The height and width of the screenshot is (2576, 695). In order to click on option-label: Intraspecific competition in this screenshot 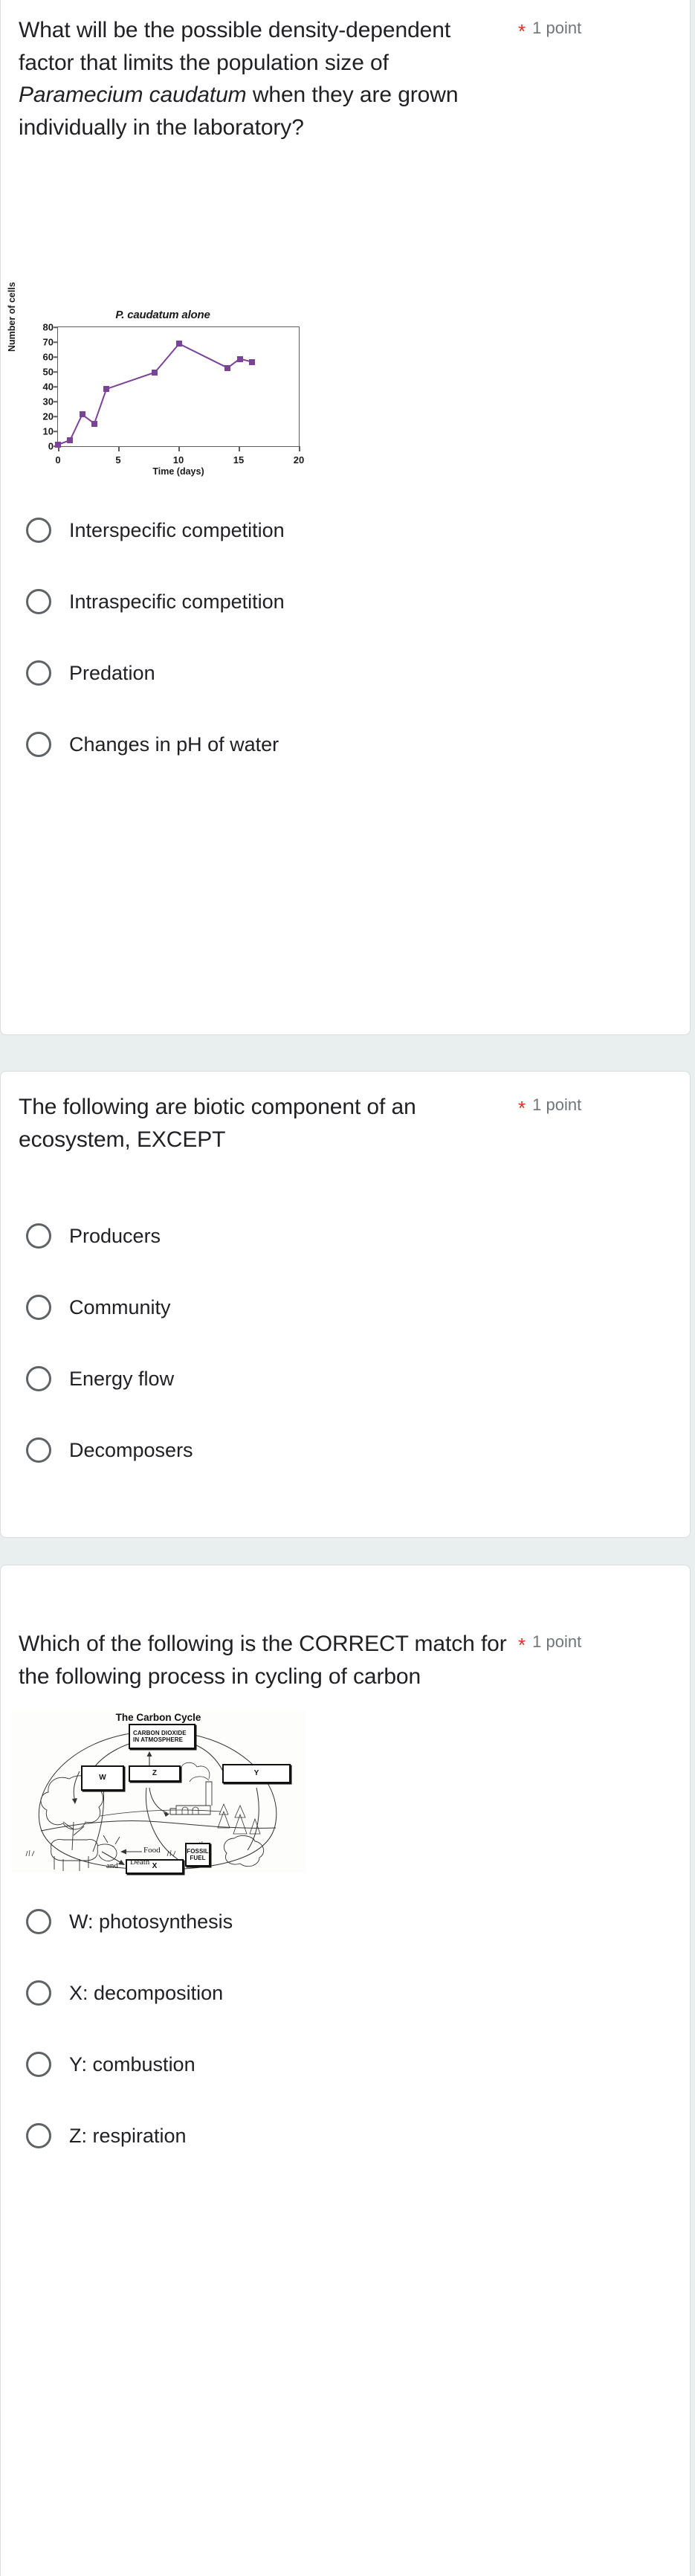, I will do `click(177, 601)`.